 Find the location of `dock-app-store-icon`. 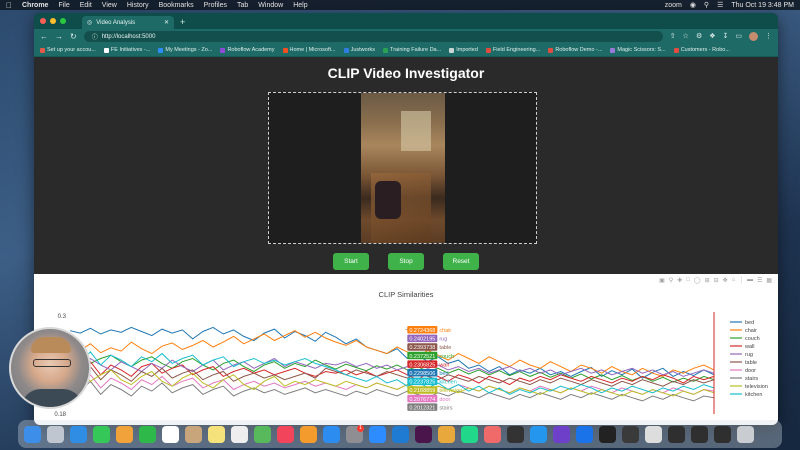

dock-app-store-icon is located at coordinates (331, 434).